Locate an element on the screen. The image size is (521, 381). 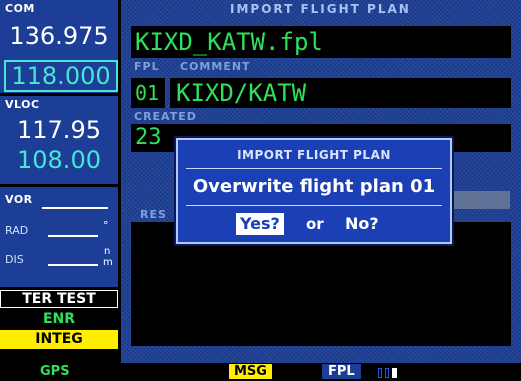
vloc-panel: VLOC 117.95 108.00 is located at coordinates (59, 140).